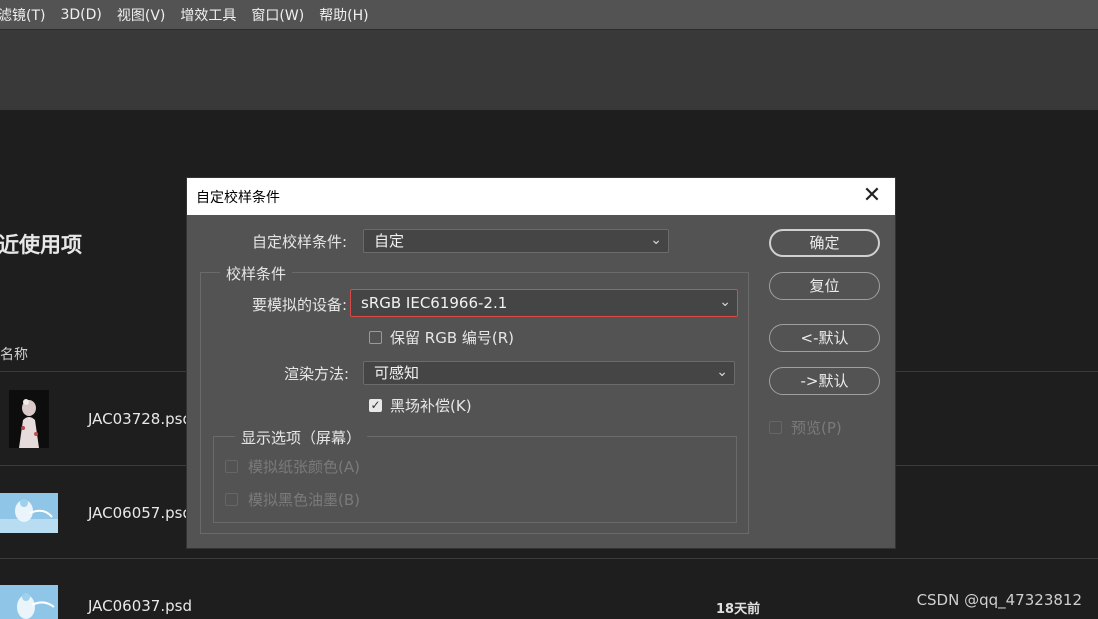 Image resolution: width=1098 pixels, height=619 pixels. What do you see at coordinates (14, 354) in the screenshot?
I see `column-header-name: 名称` at bounding box center [14, 354].